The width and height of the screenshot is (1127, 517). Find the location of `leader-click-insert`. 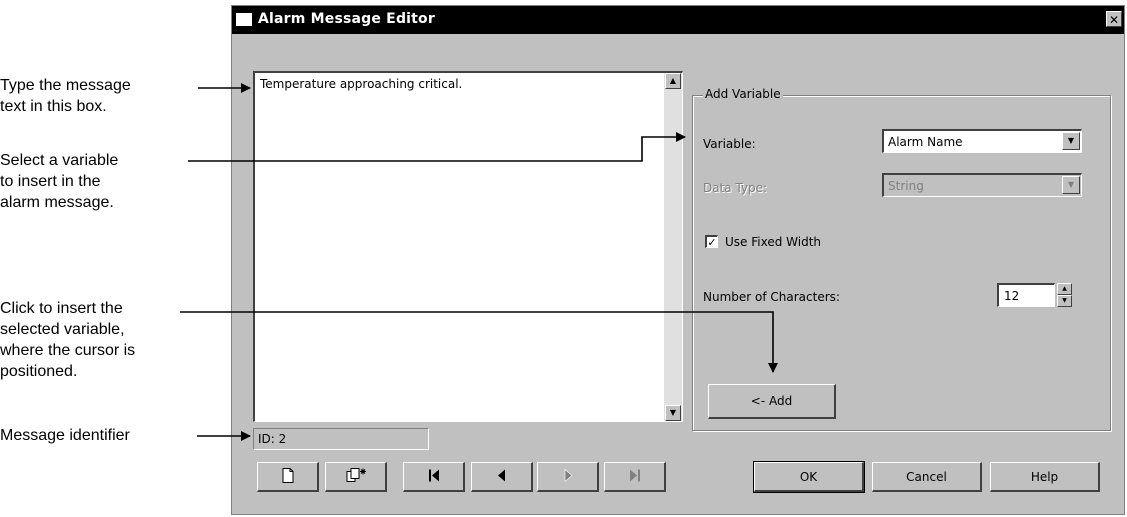

leader-click-insert is located at coordinates (479, 342).